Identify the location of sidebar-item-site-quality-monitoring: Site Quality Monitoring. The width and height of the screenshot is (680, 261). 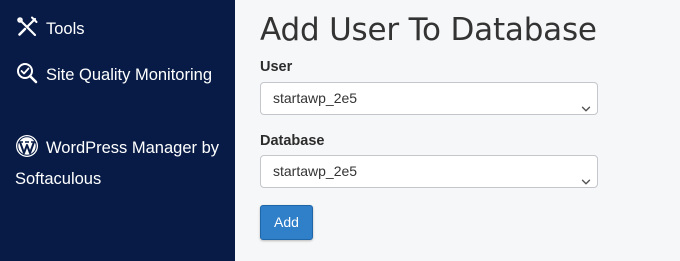
(121, 75).